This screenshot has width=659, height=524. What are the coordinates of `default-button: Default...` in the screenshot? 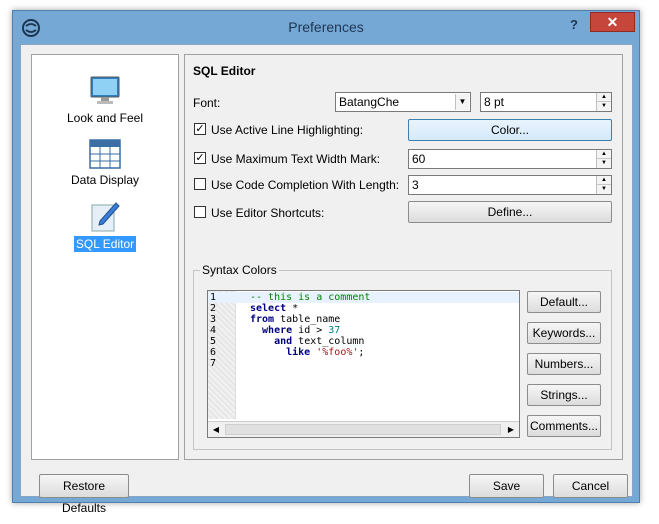 It's located at (564, 302).